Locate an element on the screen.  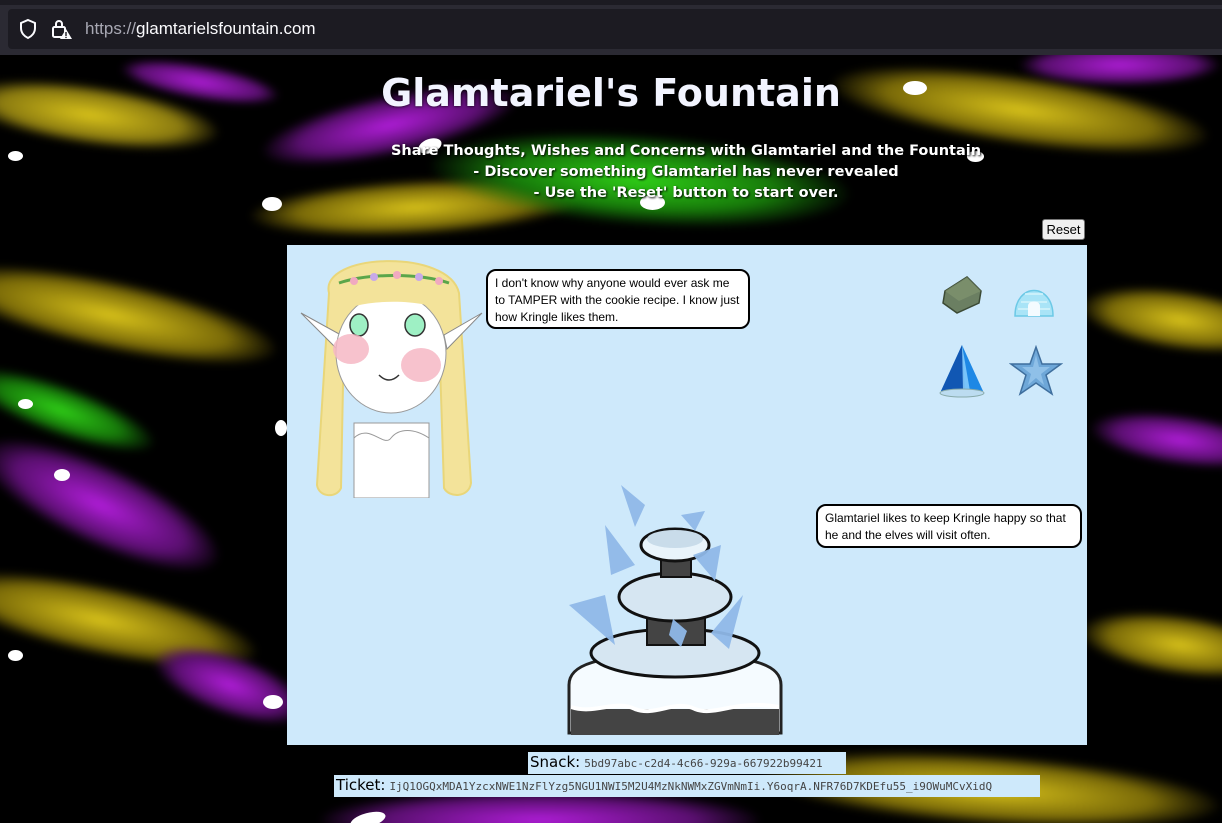
fountain-image is located at coordinates (675, 610).